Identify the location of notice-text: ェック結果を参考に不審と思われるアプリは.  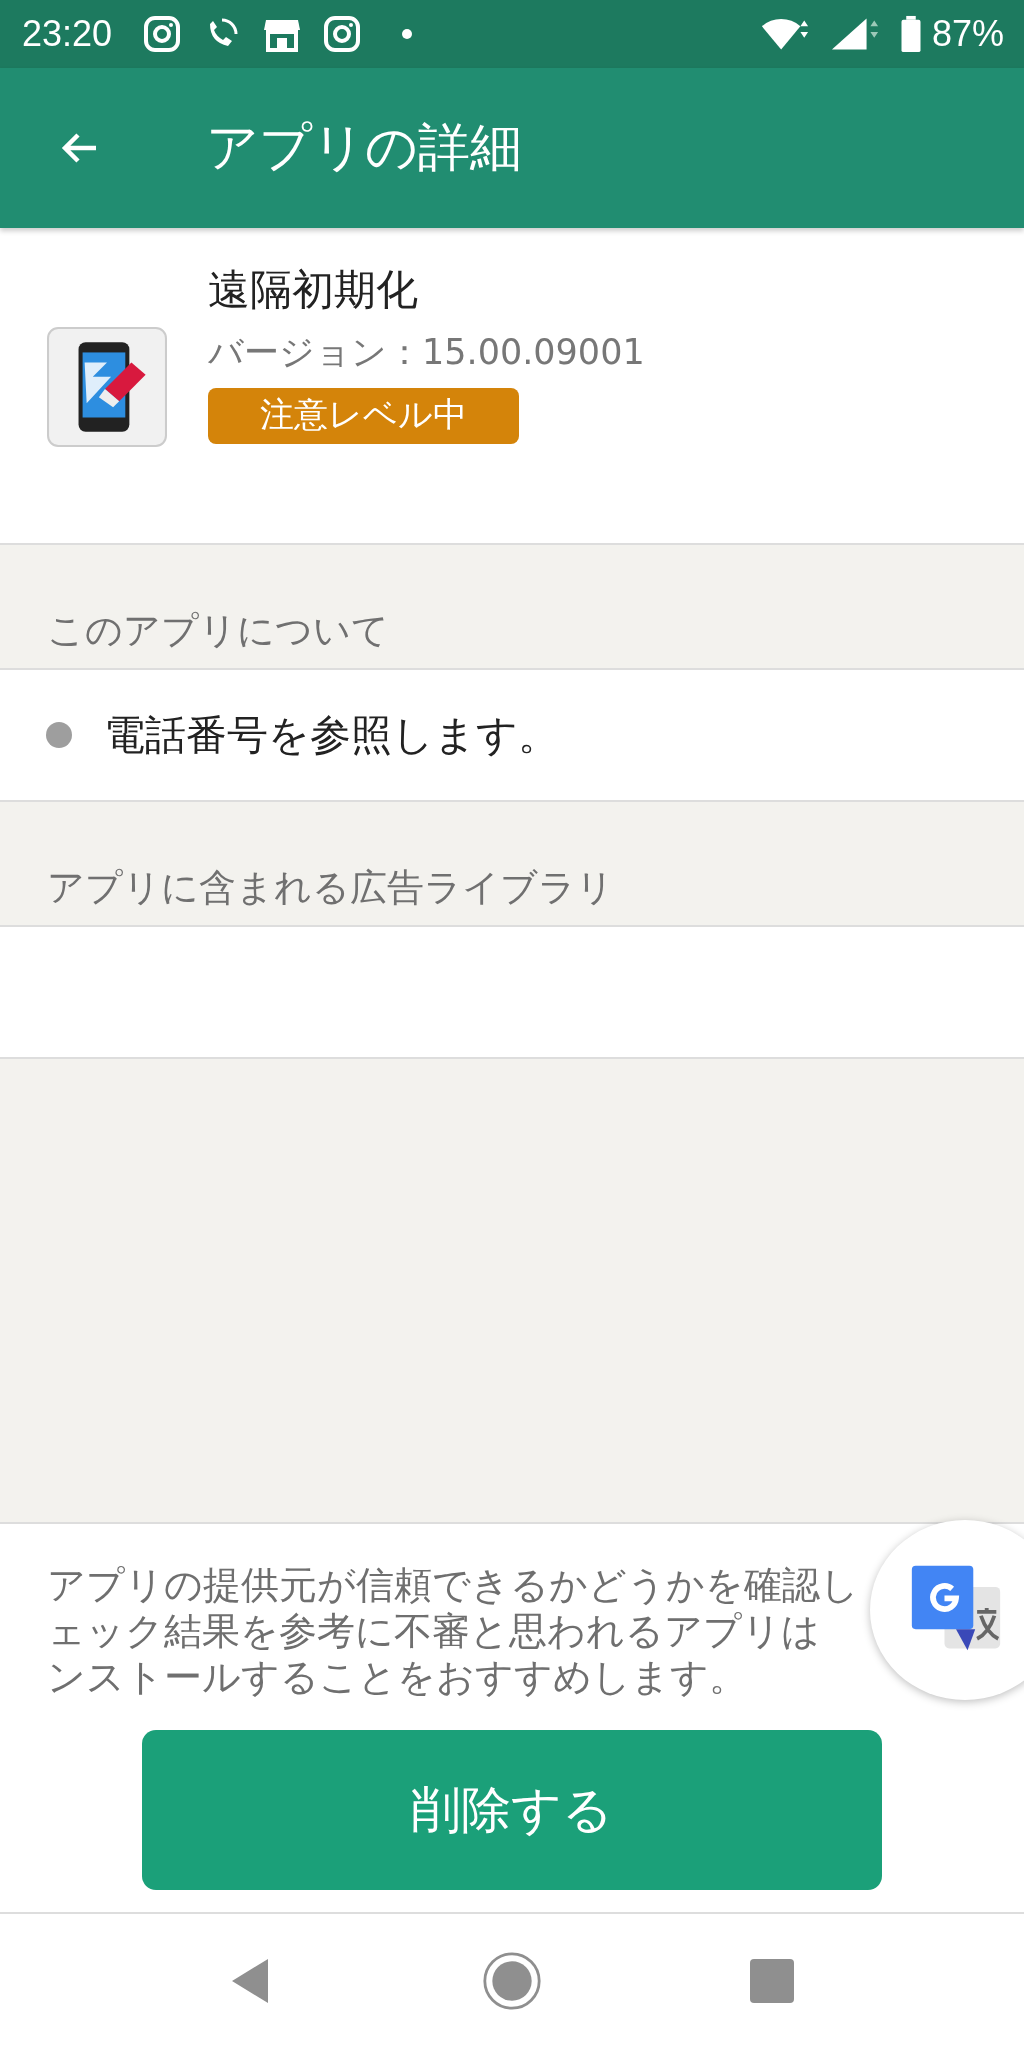
(434, 1631).